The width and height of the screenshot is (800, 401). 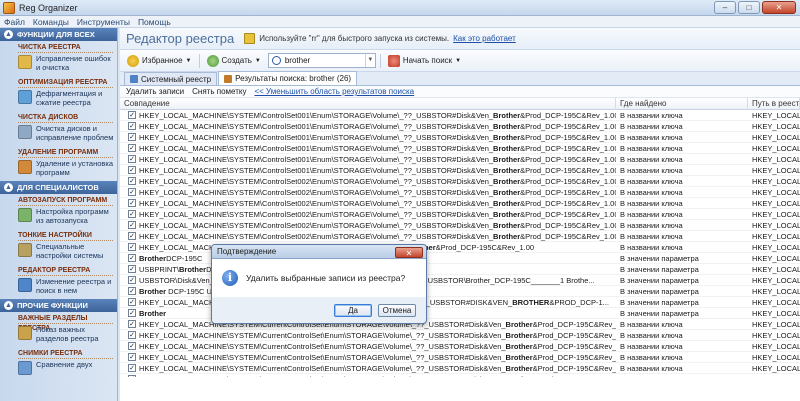 What do you see at coordinates (58, 34) in the screenshot?
I see `sidebar-section-header: ▲ Функции для всех` at bounding box center [58, 34].